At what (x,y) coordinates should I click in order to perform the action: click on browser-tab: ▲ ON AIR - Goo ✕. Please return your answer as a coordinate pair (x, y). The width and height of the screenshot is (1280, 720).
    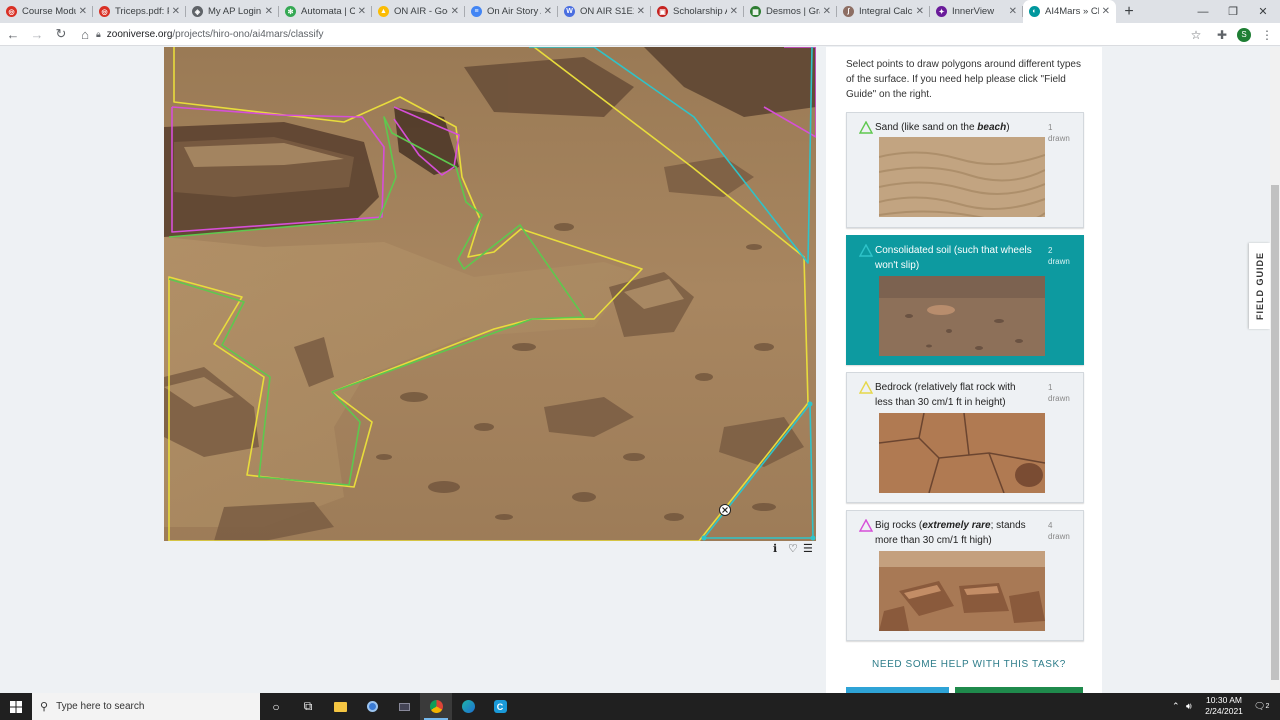
    Looking at the image, I should click on (418, 11).